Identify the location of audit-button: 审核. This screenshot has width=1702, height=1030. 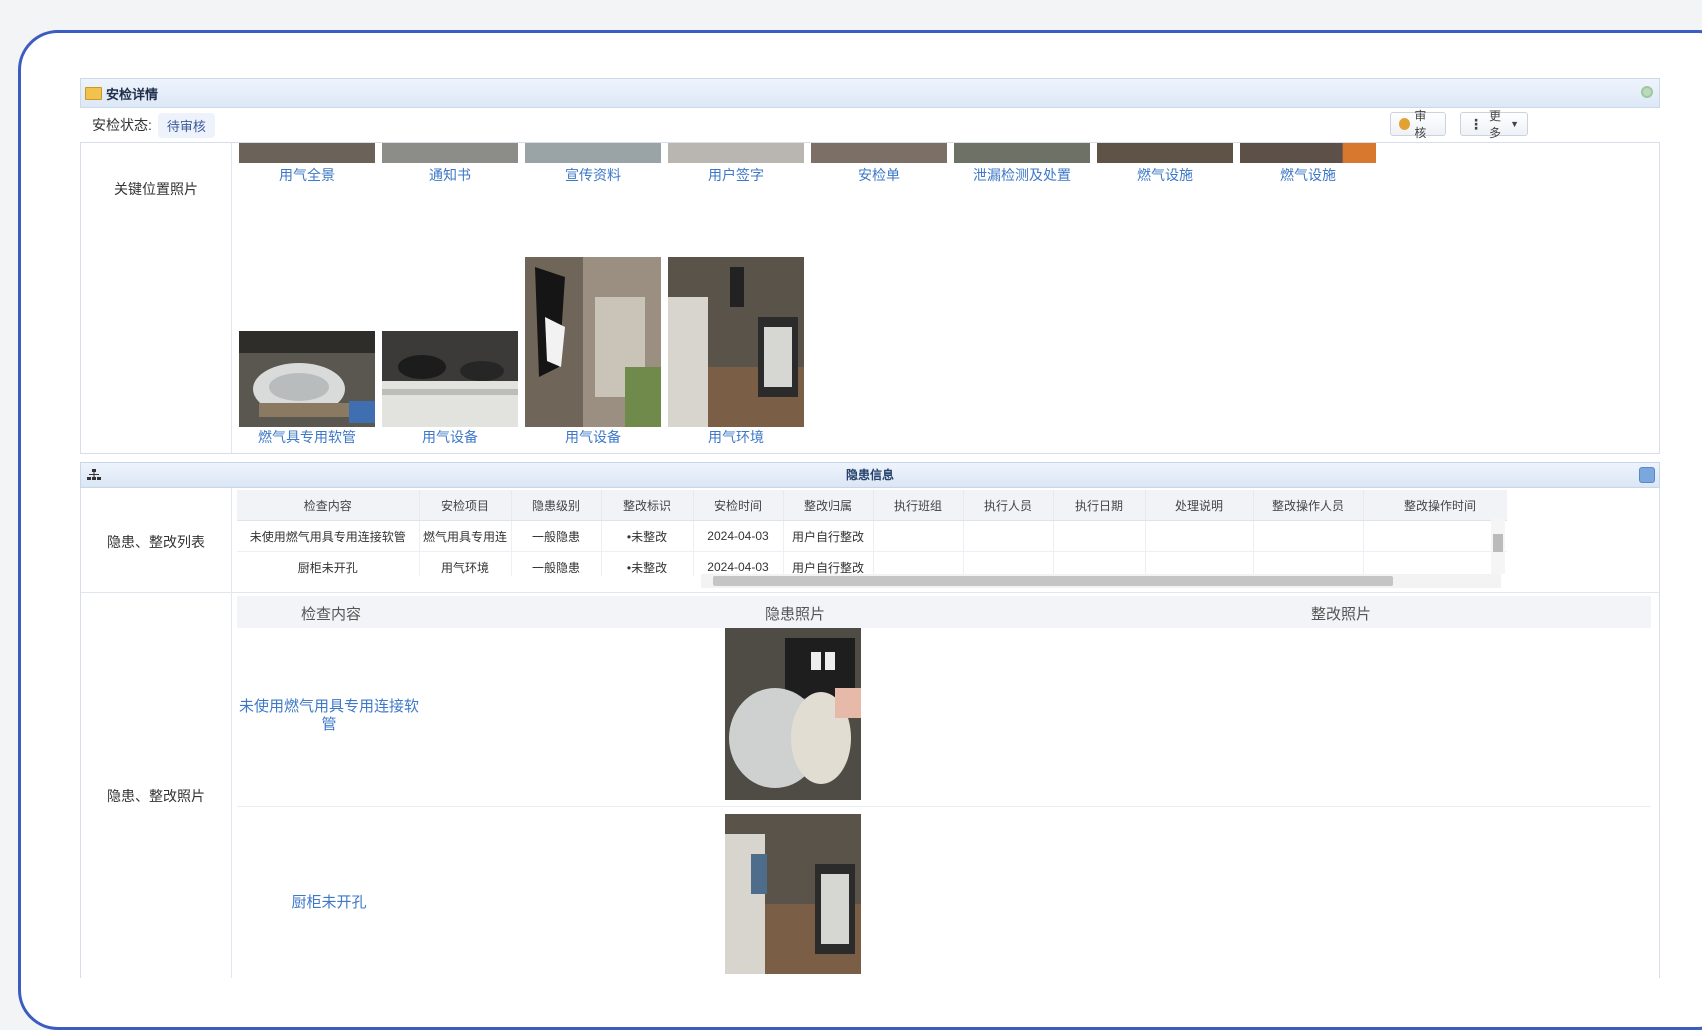
(1418, 124).